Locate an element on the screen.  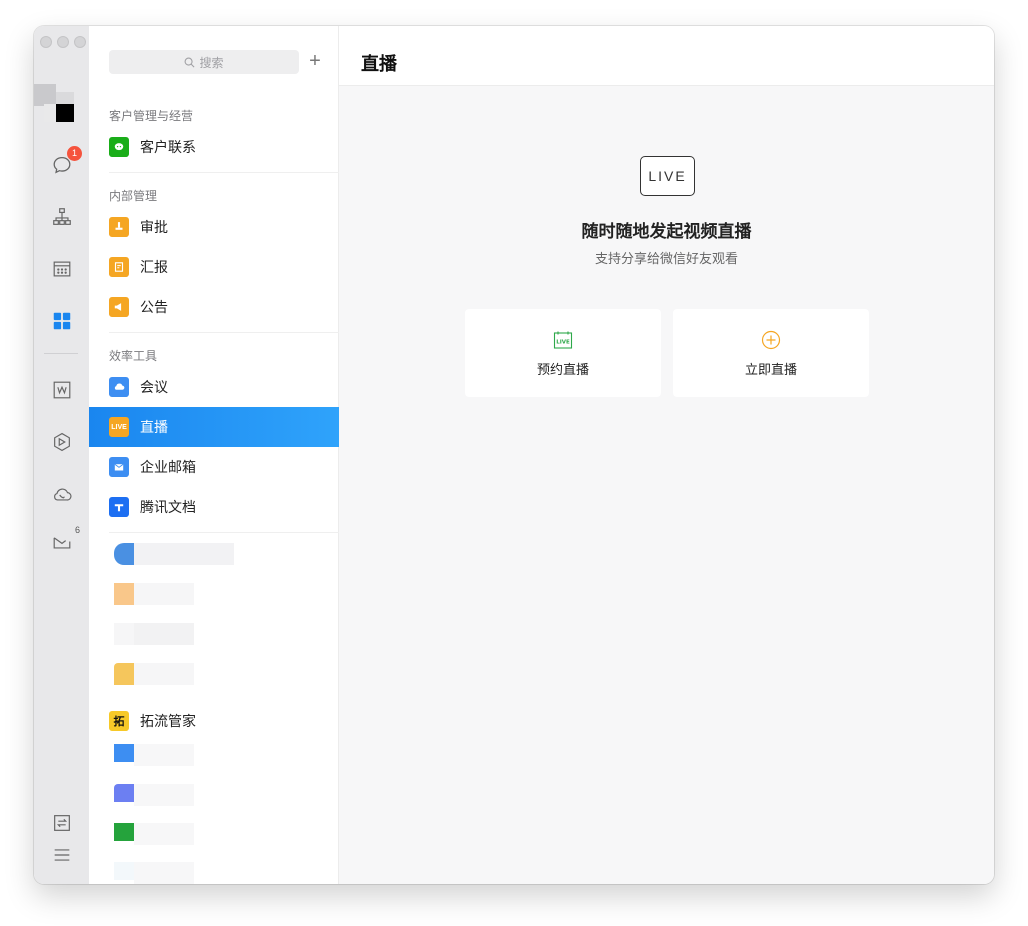
minimize-window-button is located at coordinates (63, 42).